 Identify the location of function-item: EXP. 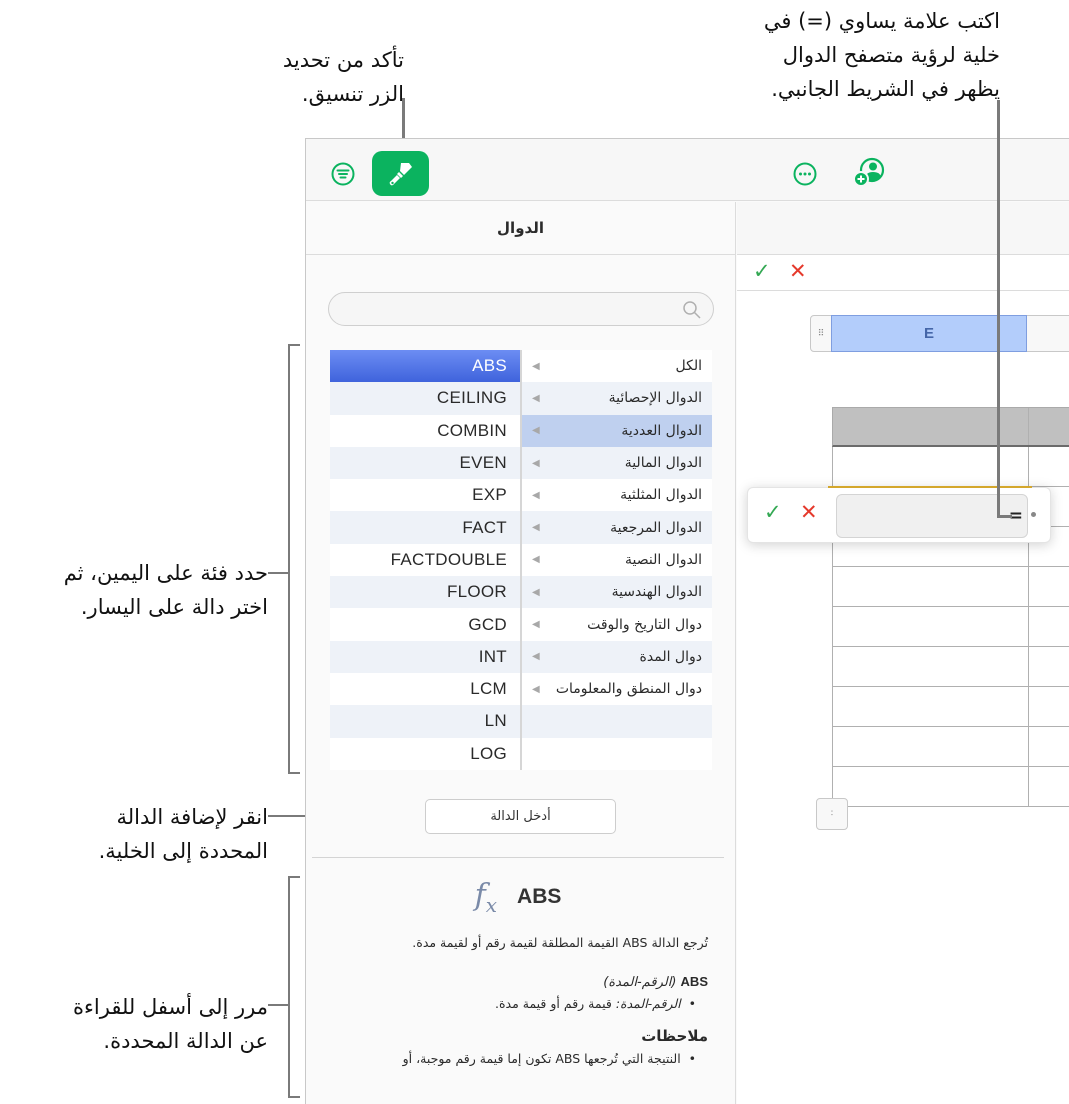
(425, 495).